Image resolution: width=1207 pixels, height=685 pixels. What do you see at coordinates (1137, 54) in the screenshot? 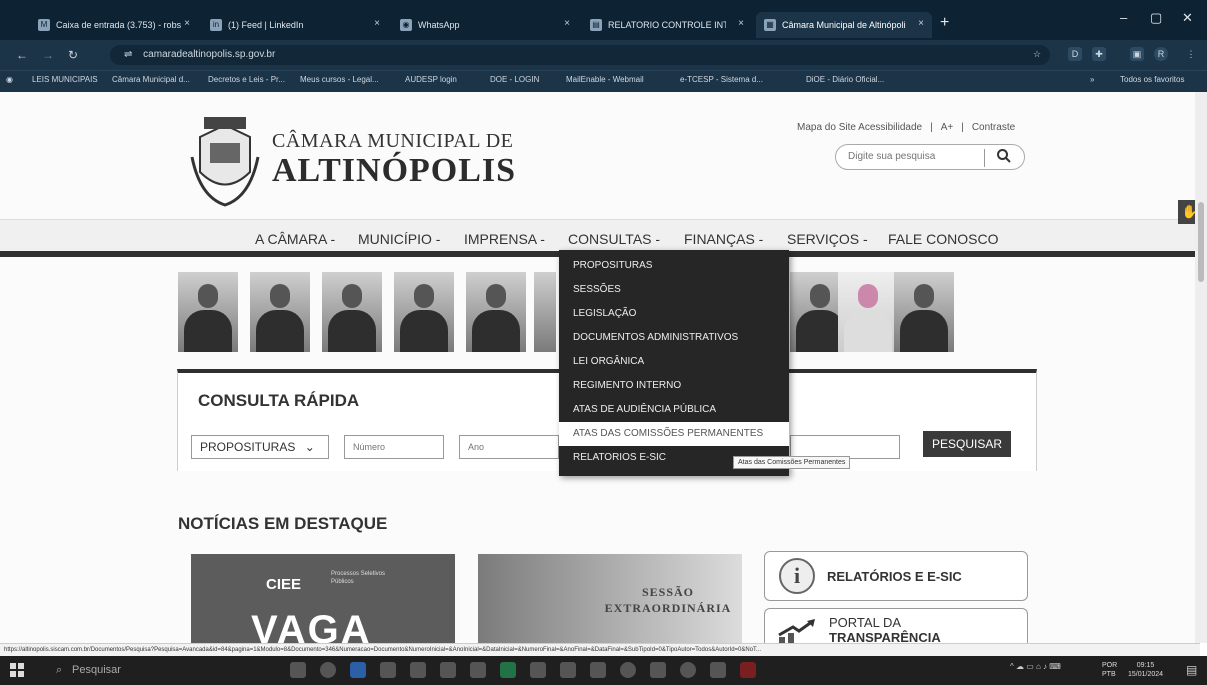
I see `sidebar-icon: ▣` at bounding box center [1137, 54].